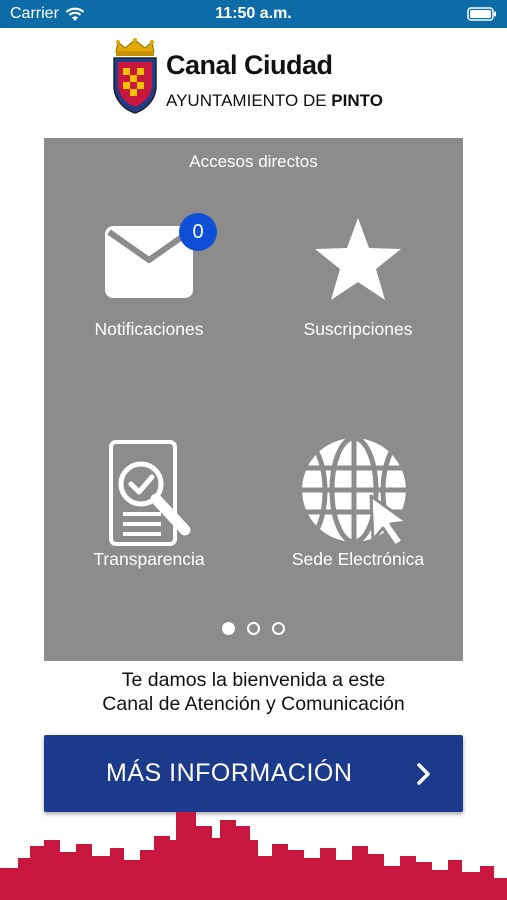 The image size is (507, 900). Describe the element at coordinates (358, 259) in the screenshot. I see `star-icon` at that location.